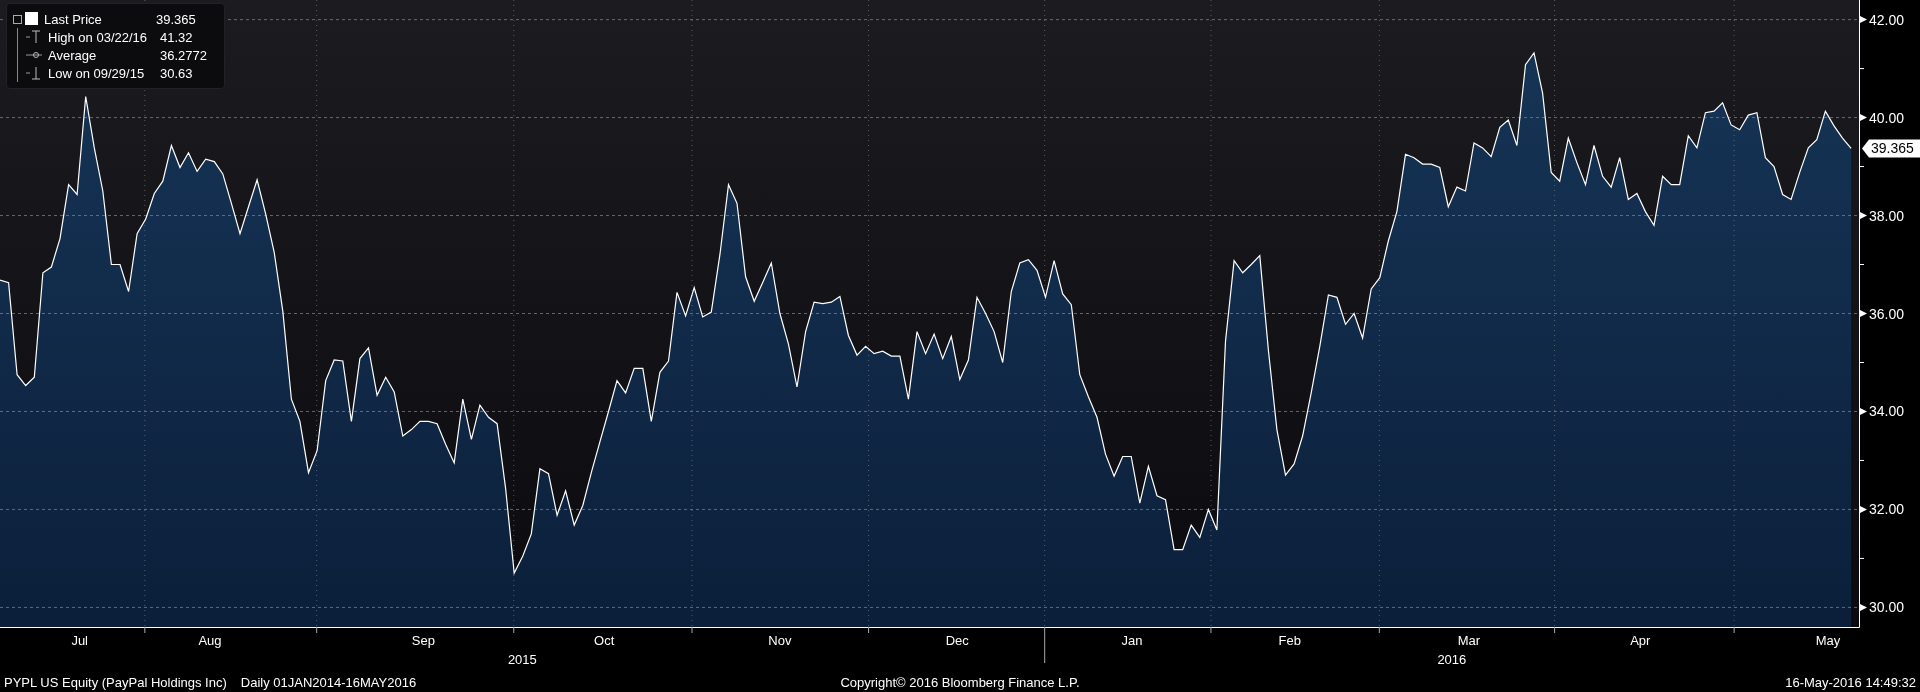 The image size is (1920, 692). What do you see at coordinates (1891, 148) in the screenshot?
I see `price-tag: 39.365` at bounding box center [1891, 148].